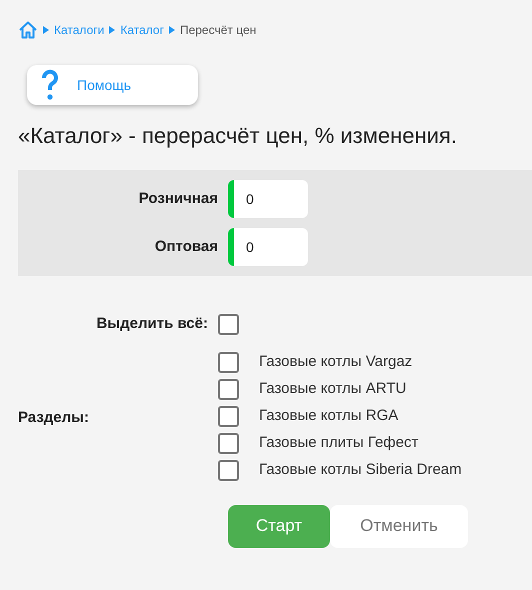 The width and height of the screenshot is (532, 590). I want to click on cancel-button: Отменить, so click(399, 526).